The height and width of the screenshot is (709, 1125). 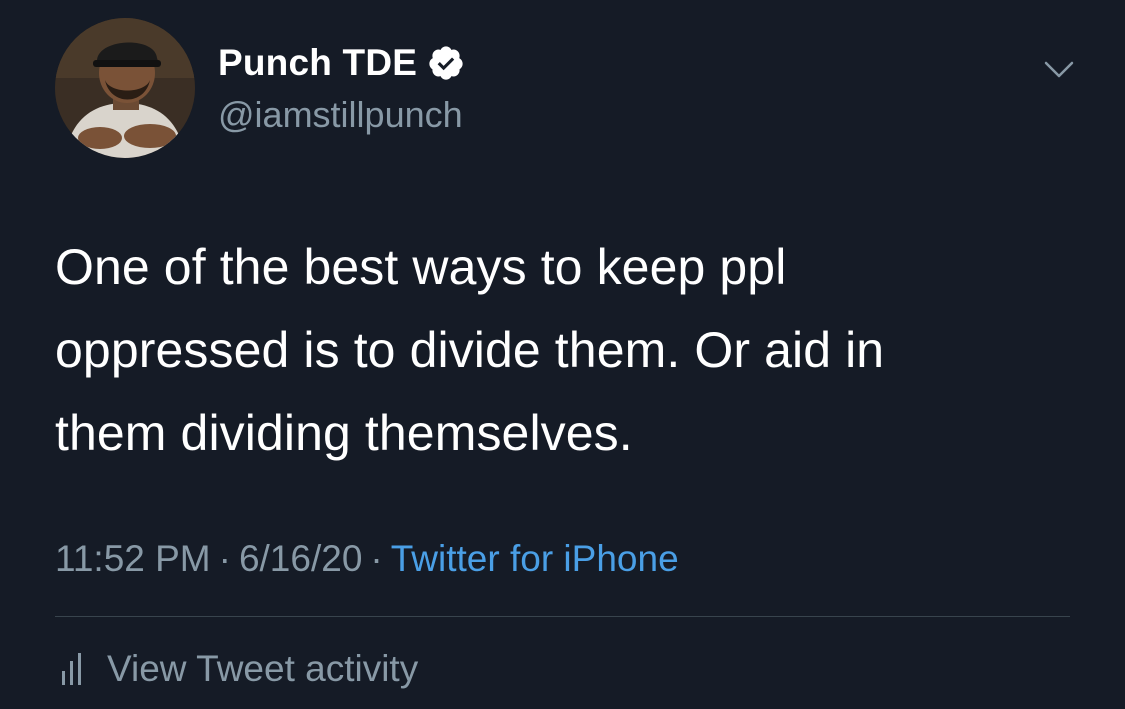 I want to click on verified-badge-icon, so click(x=446, y=63).